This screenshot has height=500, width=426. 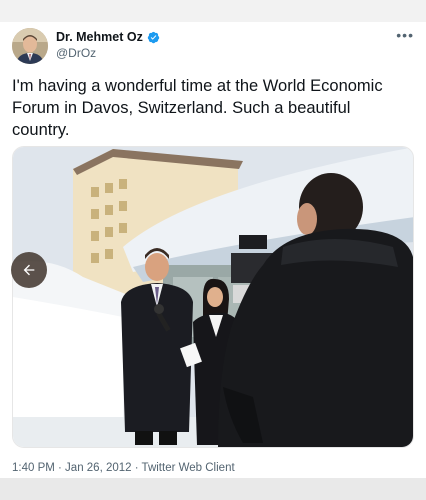 I want to click on top-strip, so click(x=213, y=11).